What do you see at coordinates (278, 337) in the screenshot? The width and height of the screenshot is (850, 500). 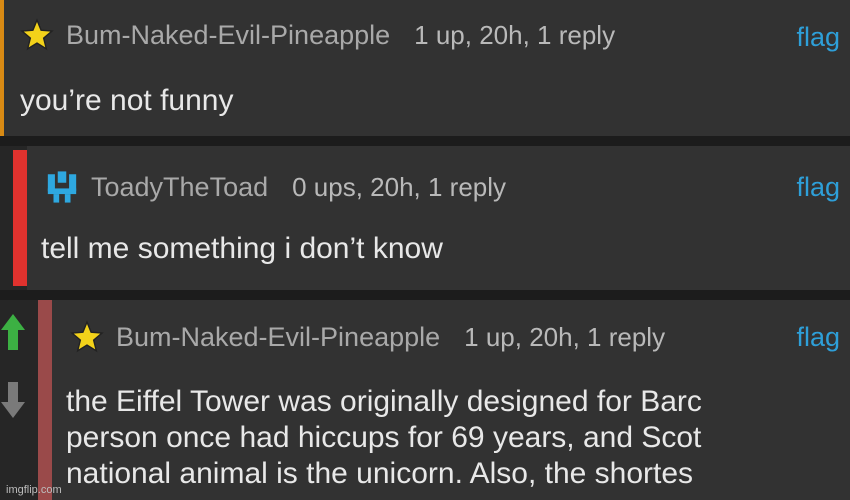 I see `comment-3-username: Bum-Naked-Evil-Pineapple` at bounding box center [278, 337].